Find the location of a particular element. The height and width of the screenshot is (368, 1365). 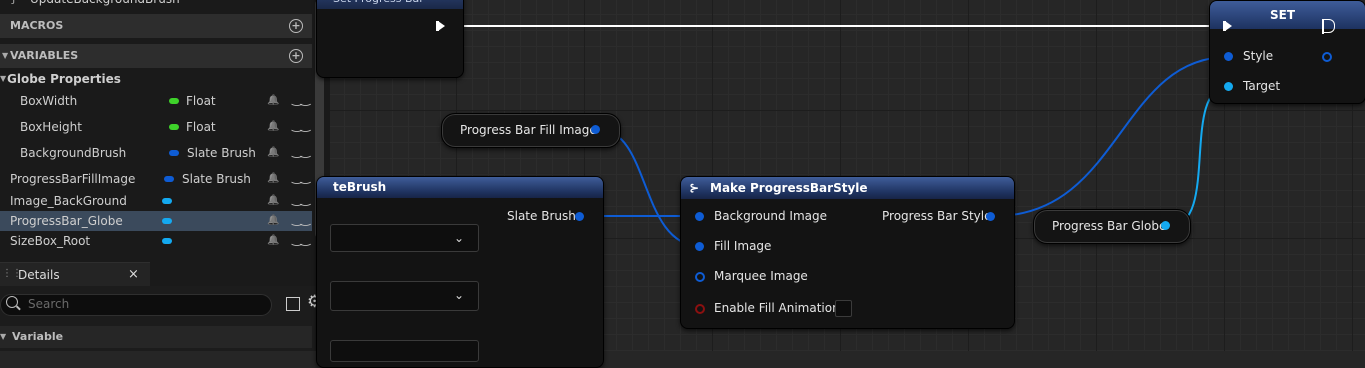

var-label: Progress Bar Fill Image is located at coordinates (528, 130).